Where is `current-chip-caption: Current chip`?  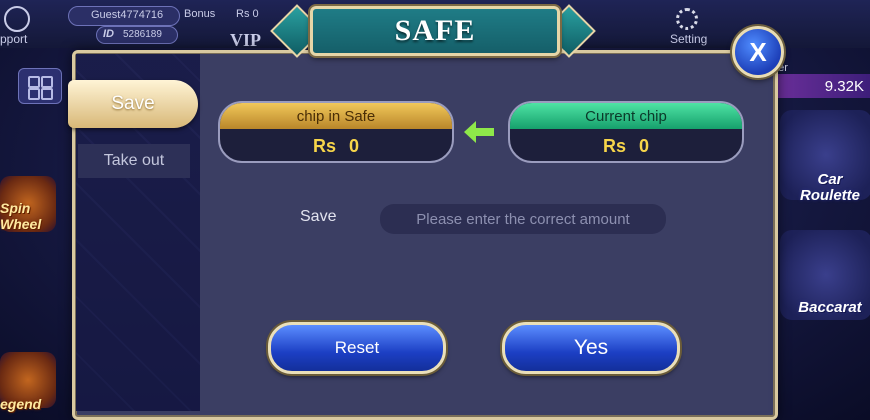 current-chip-caption: Current chip is located at coordinates (626, 116).